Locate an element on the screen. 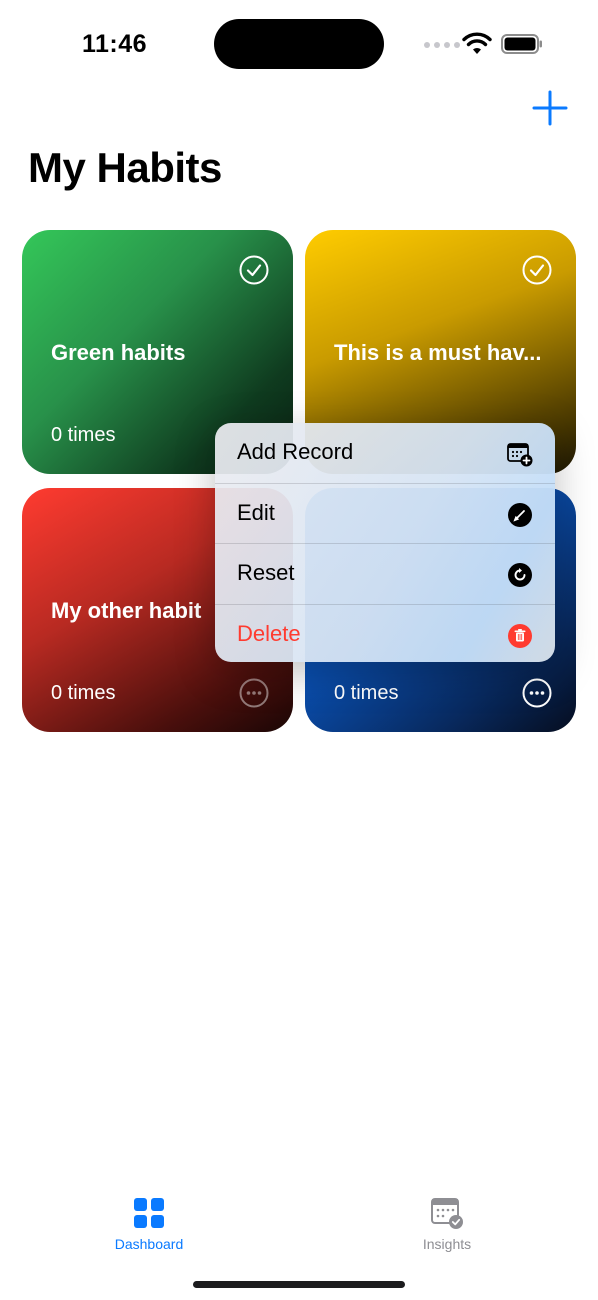  menu-item-label: Reset is located at coordinates (266, 572).